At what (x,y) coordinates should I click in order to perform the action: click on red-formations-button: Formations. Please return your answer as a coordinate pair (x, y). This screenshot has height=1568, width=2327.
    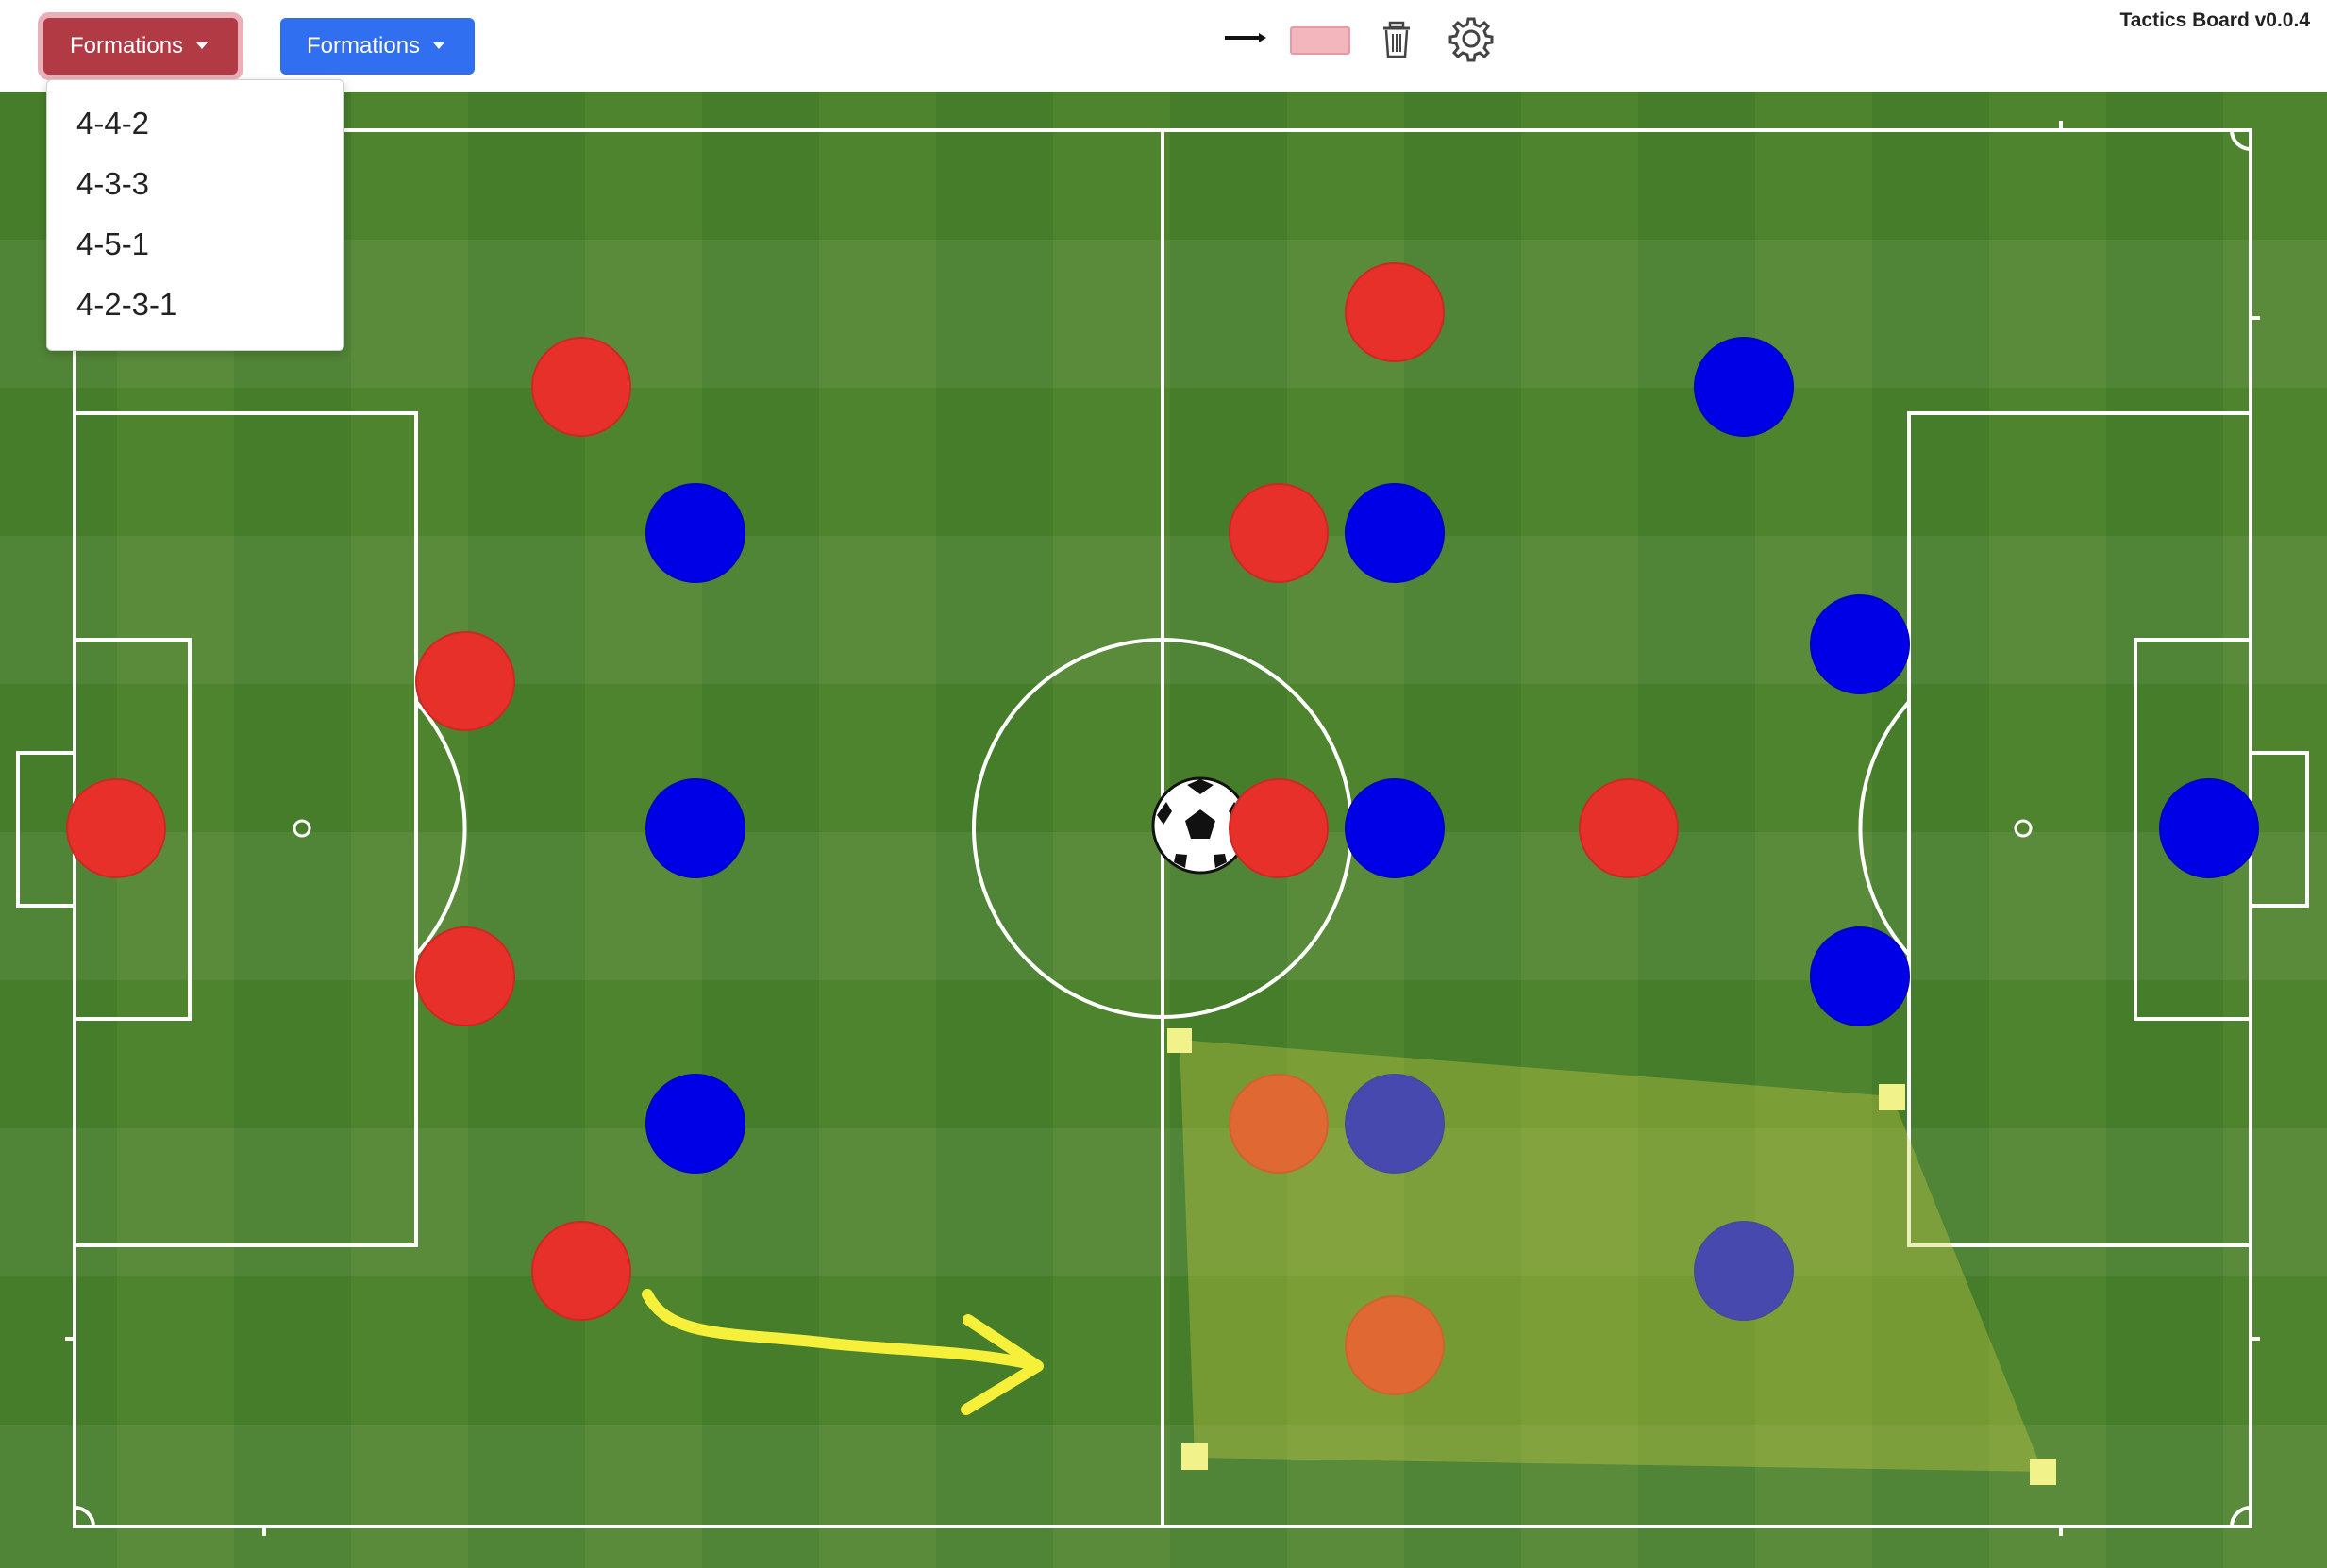
    Looking at the image, I should click on (140, 46).